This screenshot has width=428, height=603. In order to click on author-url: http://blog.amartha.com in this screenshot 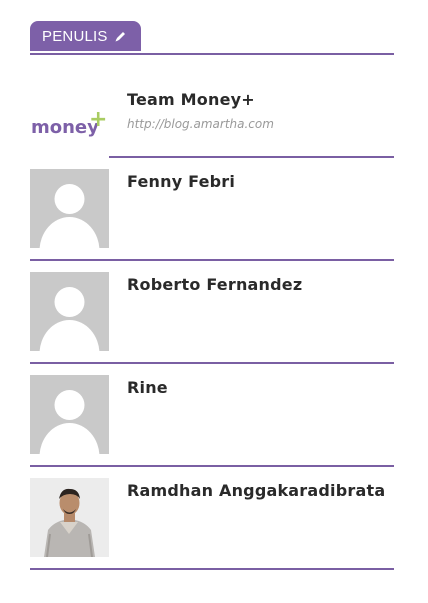, I will do `click(200, 124)`.